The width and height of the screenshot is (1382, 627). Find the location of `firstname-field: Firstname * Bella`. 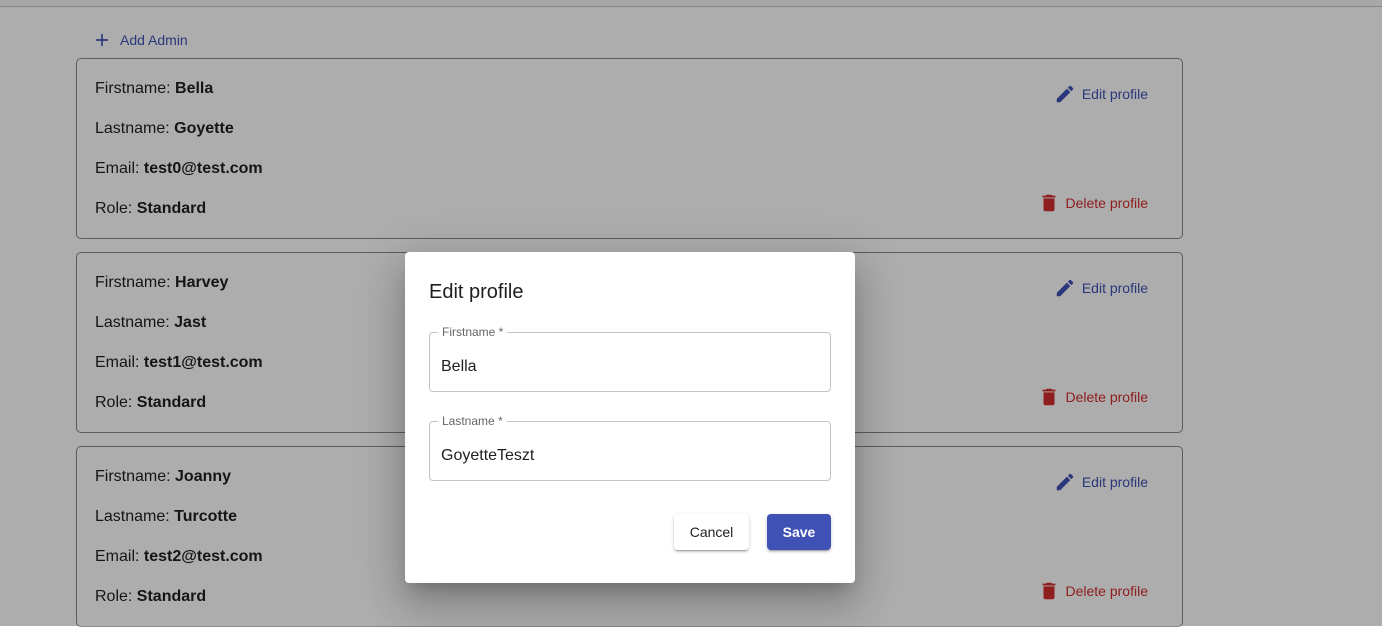

firstname-field: Firstname * Bella is located at coordinates (630, 358).